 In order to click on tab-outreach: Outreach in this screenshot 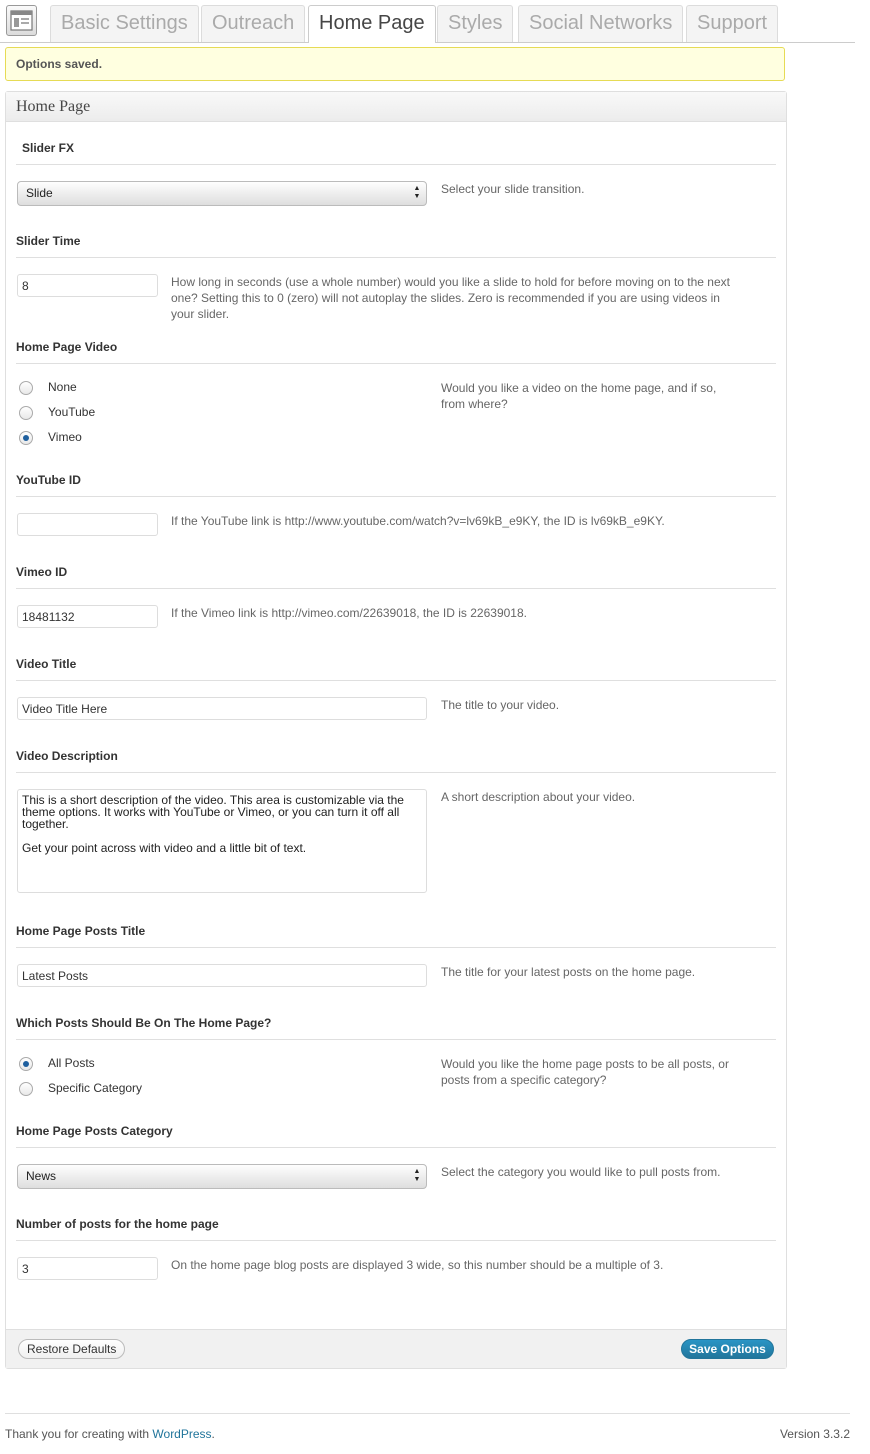, I will do `click(253, 23)`.